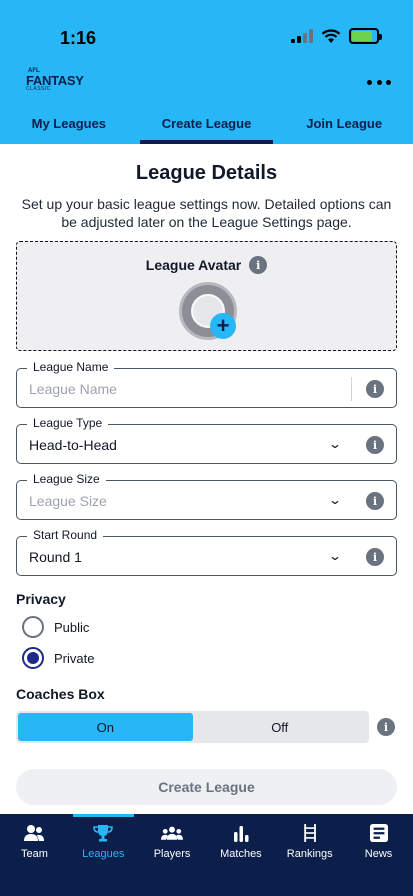 The width and height of the screenshot is (413, 896). What do you see at coordinates (206, 173) in the screenshot?
I see `page-title: League Details` at bounding box center [206, 173].